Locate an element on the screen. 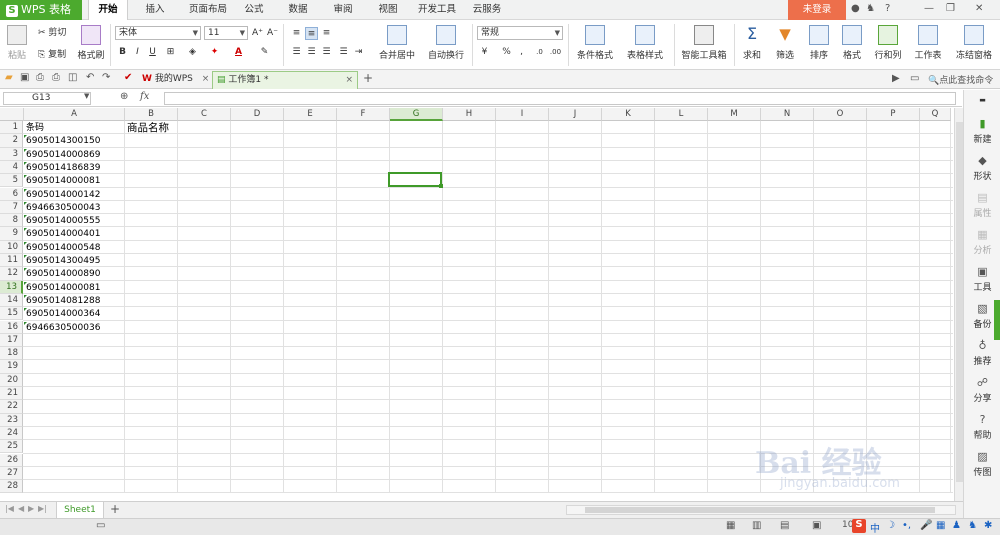  shirt-icon: ♞ is located at coordinates (870, 8).